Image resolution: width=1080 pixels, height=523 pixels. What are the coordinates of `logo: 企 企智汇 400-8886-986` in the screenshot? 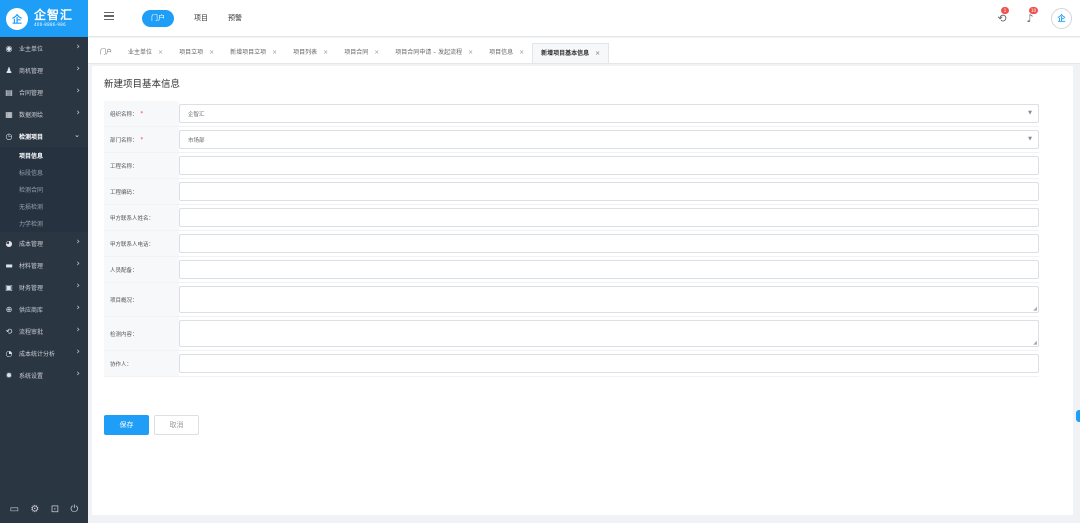 It's located at (44, 18).